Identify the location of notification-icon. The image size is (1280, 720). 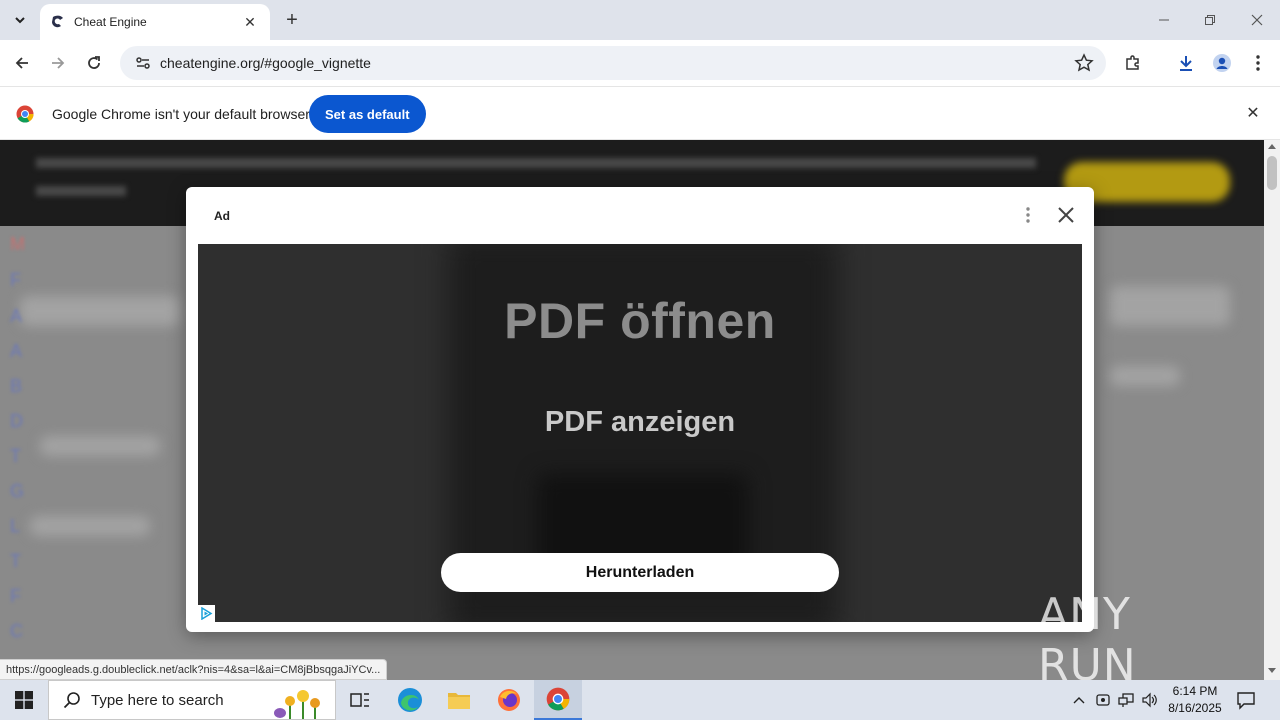
(1246, 701).